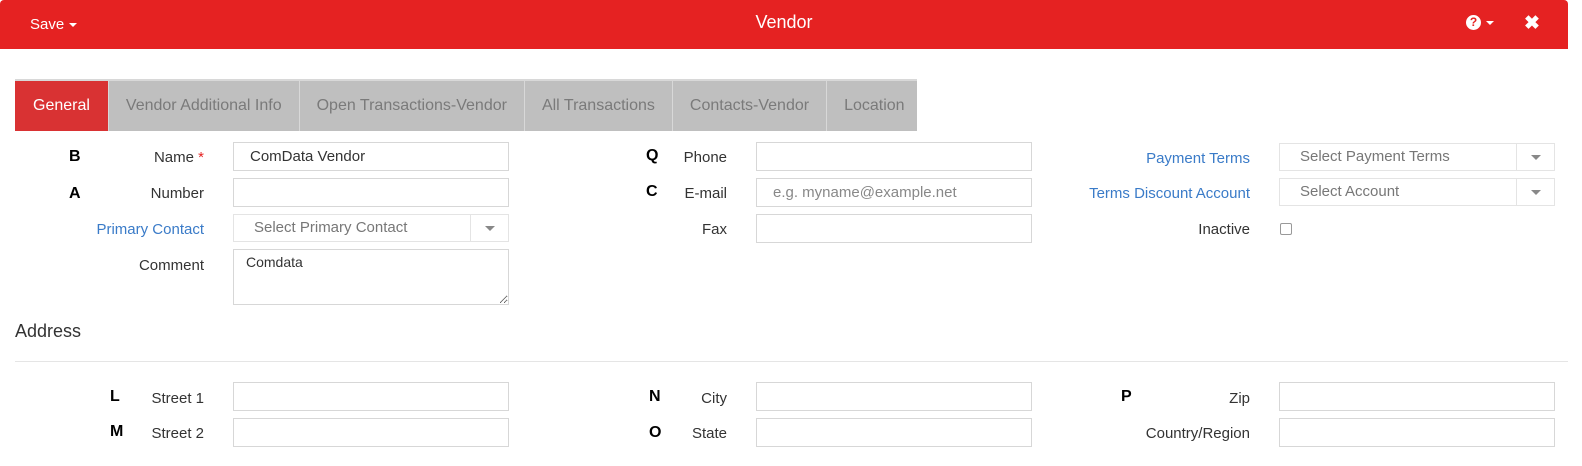  Describe the element at coordinates (791, 361) in the screenshot. I see `section-divider` at that location.